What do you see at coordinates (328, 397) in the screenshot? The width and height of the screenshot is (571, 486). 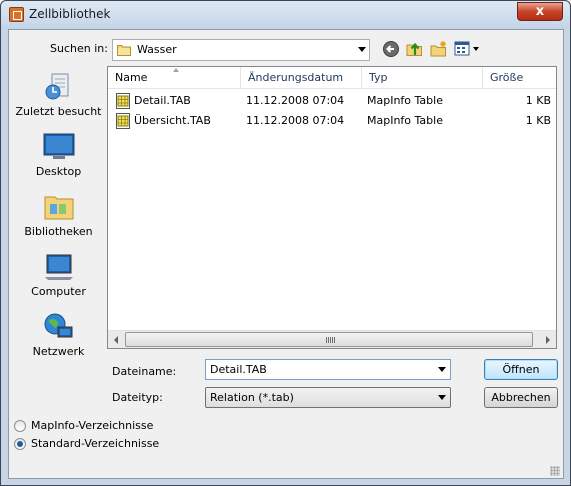 I see `filetype-select: Relation (*.tab)` at bounding box center [328, 397].